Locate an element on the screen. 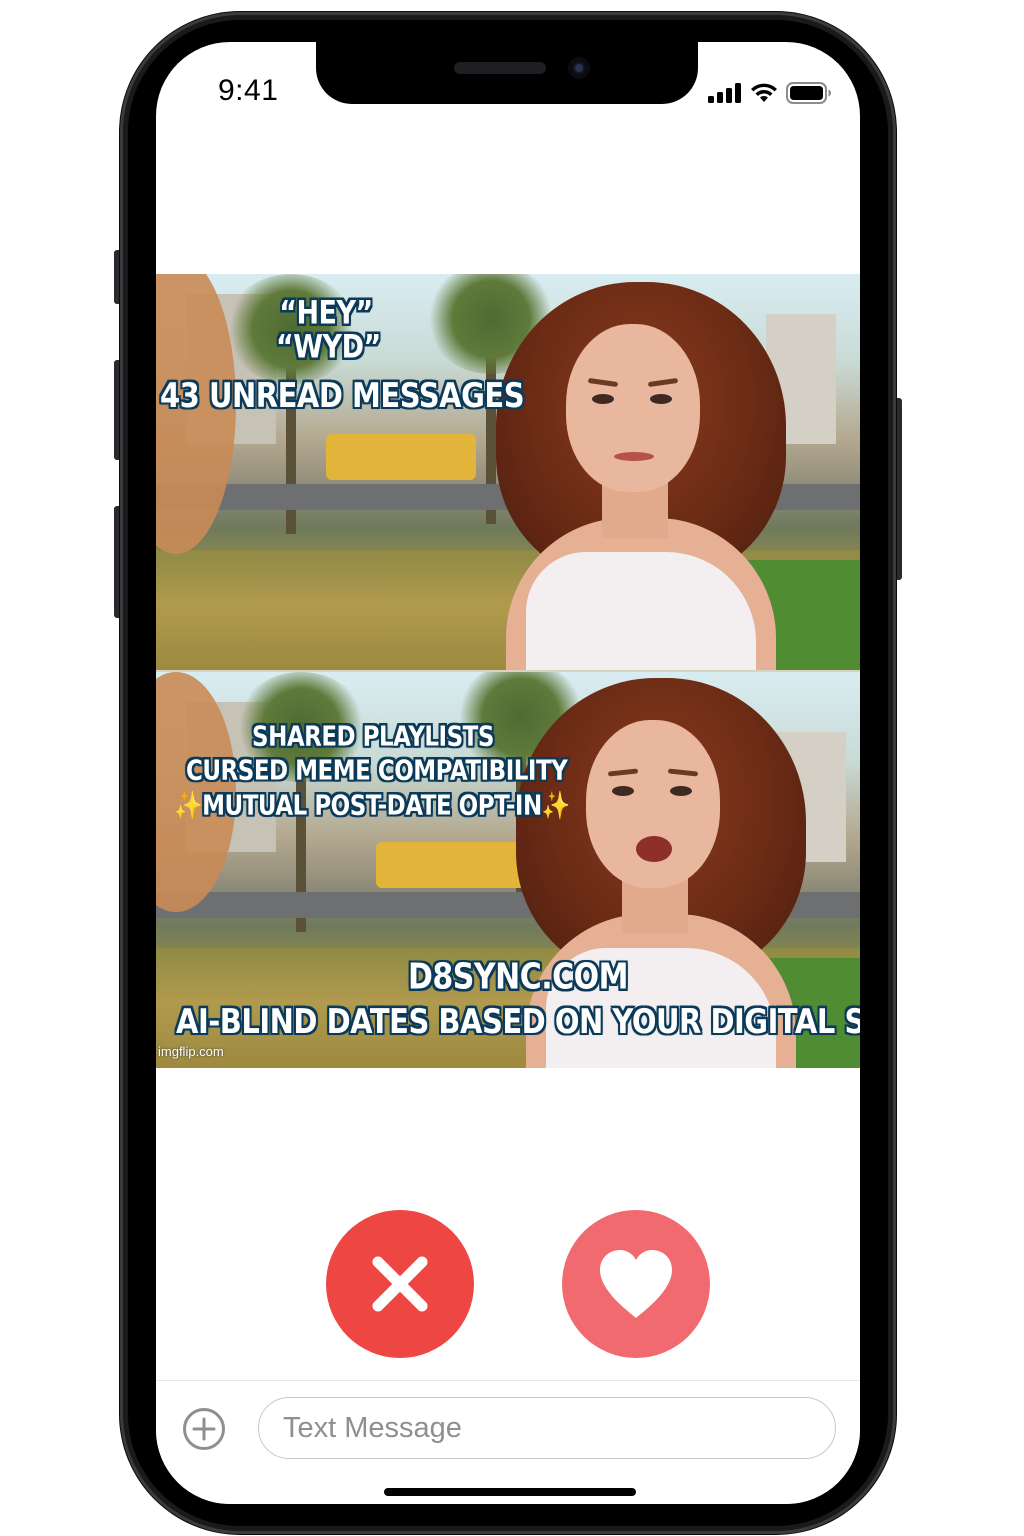 The image size is (1024, 1536). meme-caption: SHARED PLAYLISTS is located at coordinates (373, 737).